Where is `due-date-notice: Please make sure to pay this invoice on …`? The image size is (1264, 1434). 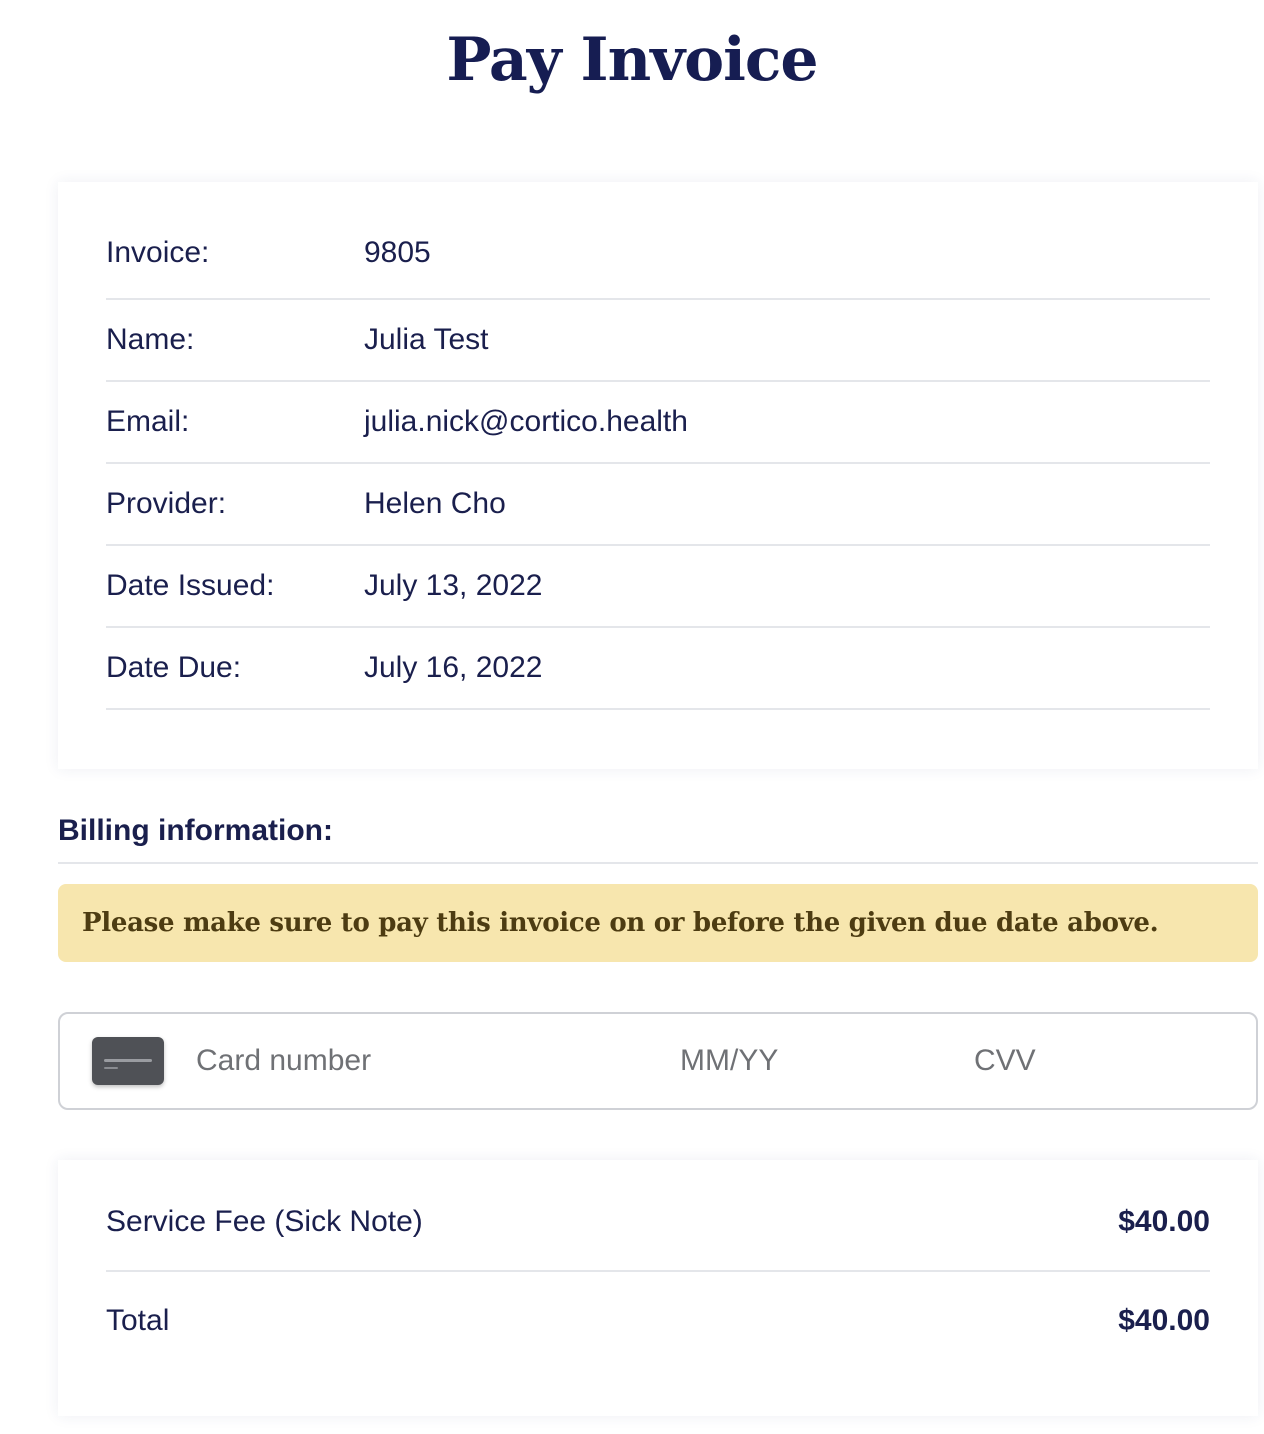 due-date-notice: Please make sure to pay this invoice on … is located at coordinates (658, 923).